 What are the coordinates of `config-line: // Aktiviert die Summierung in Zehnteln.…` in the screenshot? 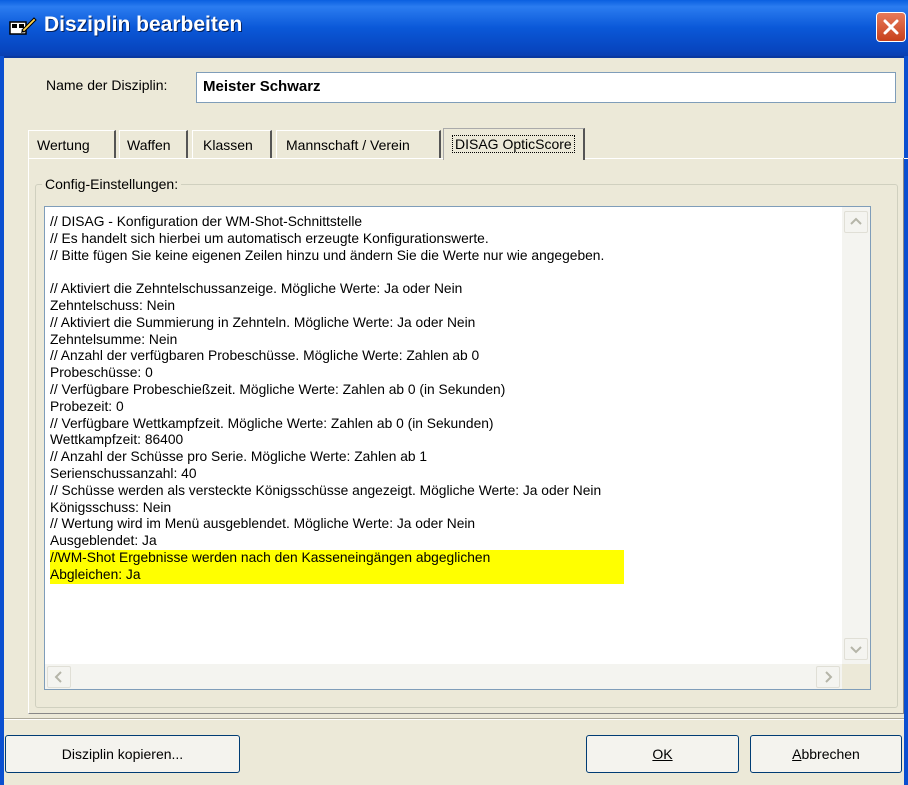 It's located at (263, 322).